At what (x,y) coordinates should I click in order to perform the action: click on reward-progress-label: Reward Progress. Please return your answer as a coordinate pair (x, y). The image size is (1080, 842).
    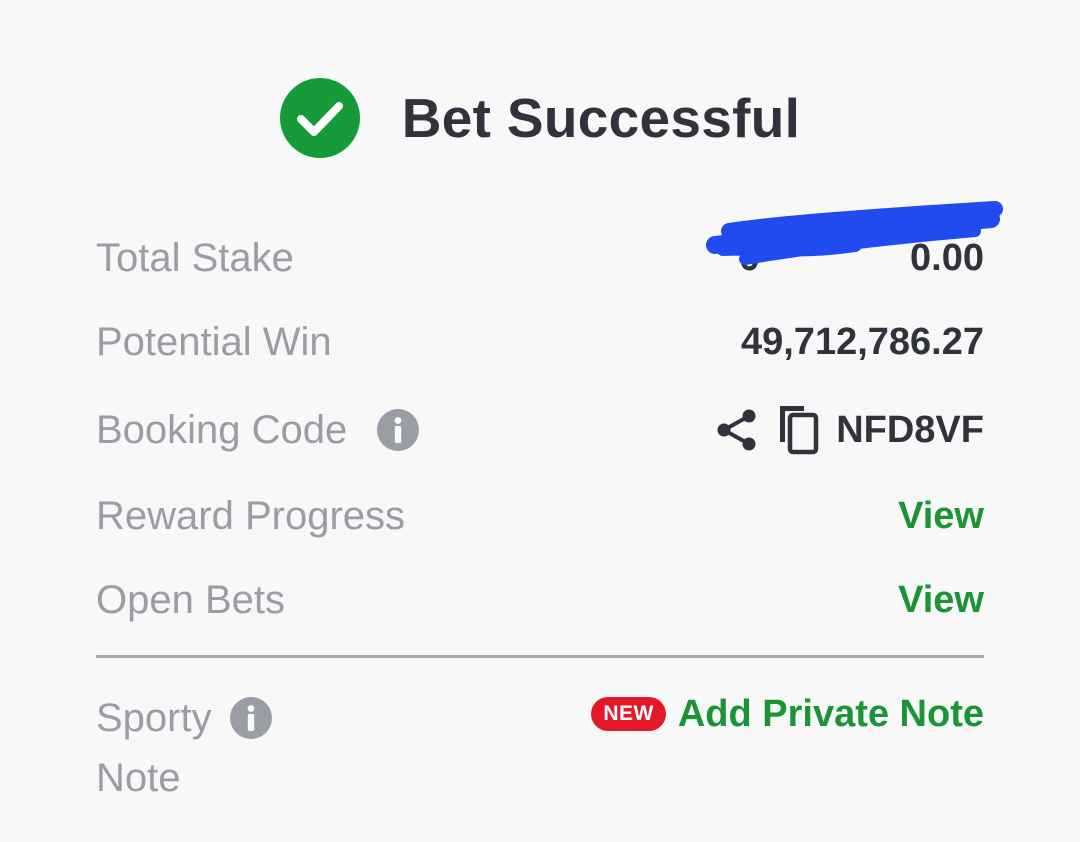
    Looking at the image, I should click on (251, 515).